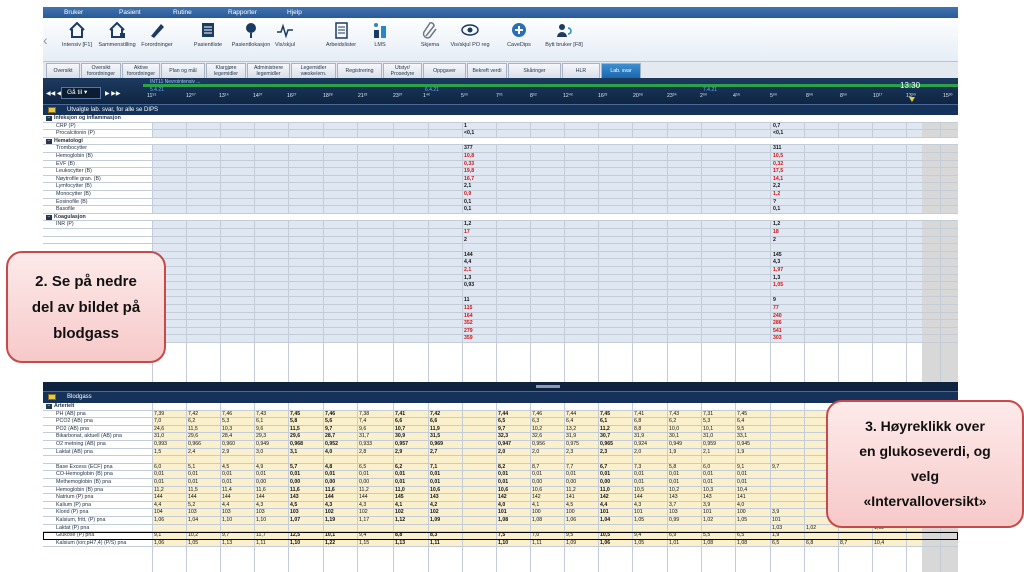  What do you see at coordinates (227, 490) in the screenshot?
I see `gas-value: 11,4` at bounding box center [227, 490].